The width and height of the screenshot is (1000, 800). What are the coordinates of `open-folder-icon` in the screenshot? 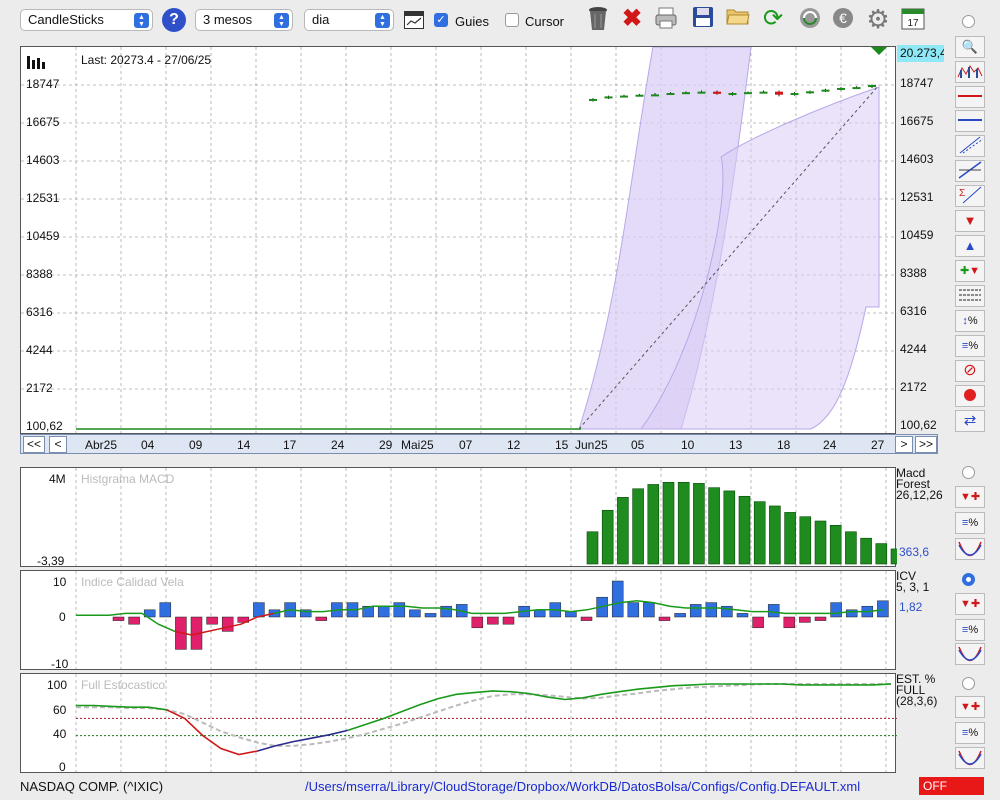 It's located at (738, 19).